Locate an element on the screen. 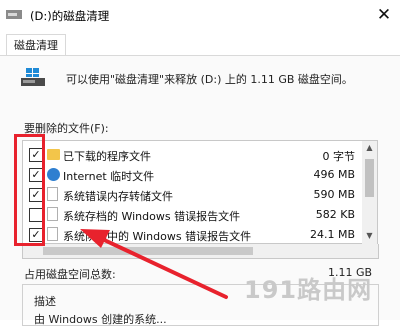 This screenshot has height=327, width=400. list-item: ✓ 已下载的程序文件 0 字节 is located at coordinates (193, 155).